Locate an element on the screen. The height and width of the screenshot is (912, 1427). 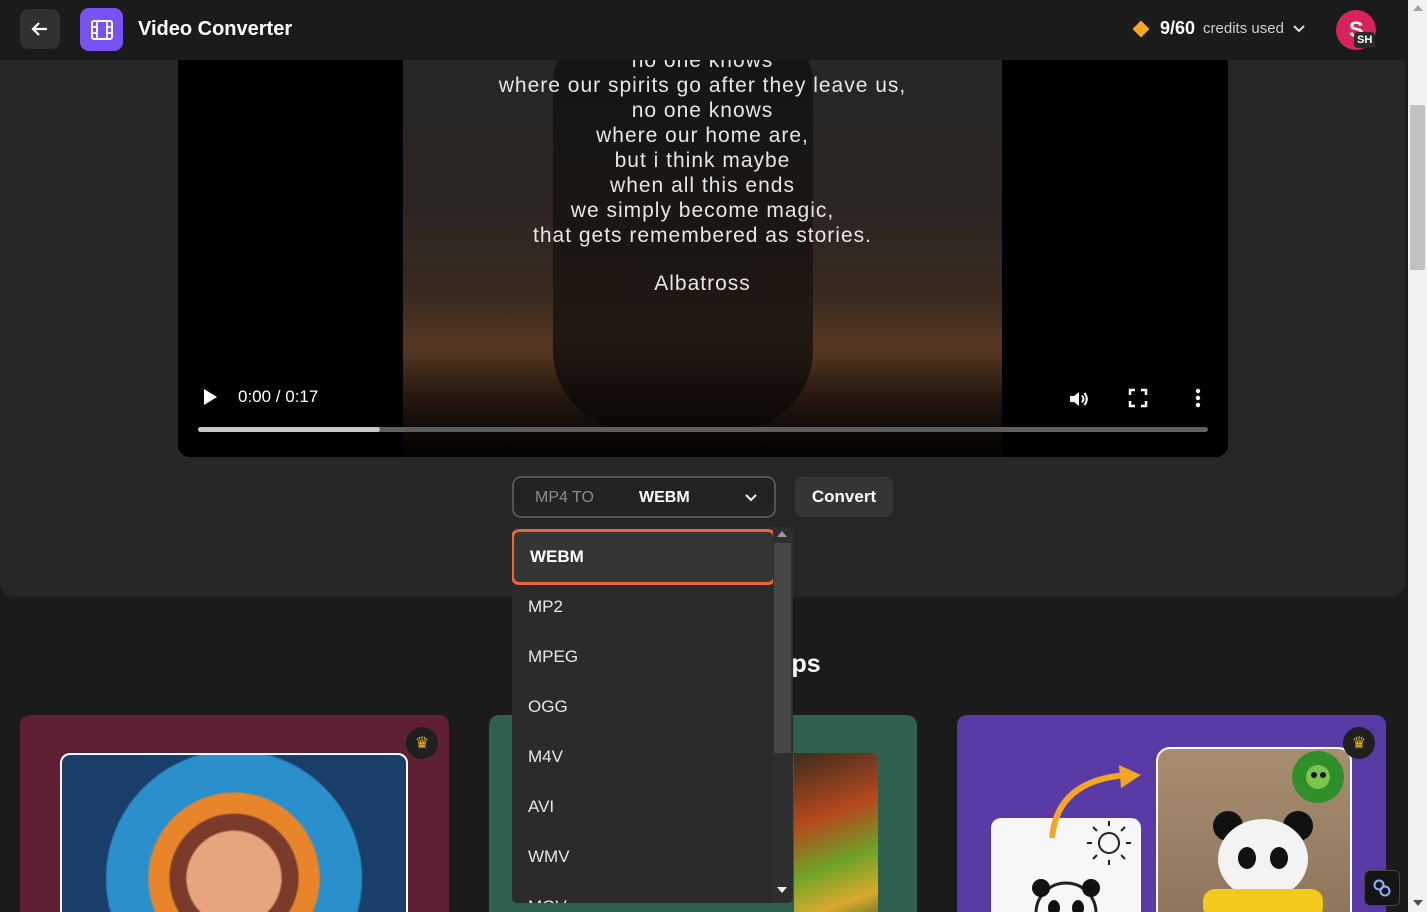
poem-line: we simply become magic, is located at coordinates (702, 210).